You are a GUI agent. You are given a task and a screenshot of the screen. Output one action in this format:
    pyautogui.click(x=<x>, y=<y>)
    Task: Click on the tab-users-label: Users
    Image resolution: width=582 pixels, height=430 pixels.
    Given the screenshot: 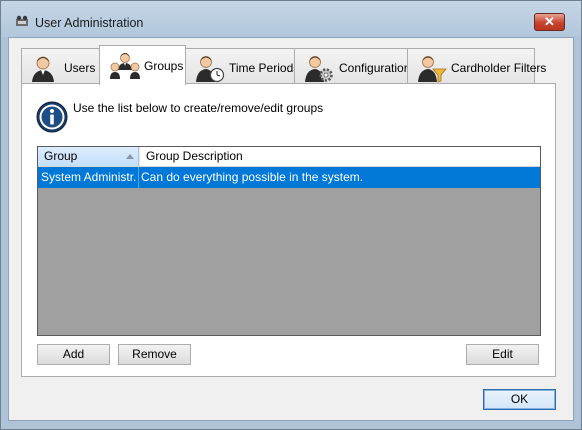 What is the action you would take?
    pyautogui.click(x=80, y=68)
    